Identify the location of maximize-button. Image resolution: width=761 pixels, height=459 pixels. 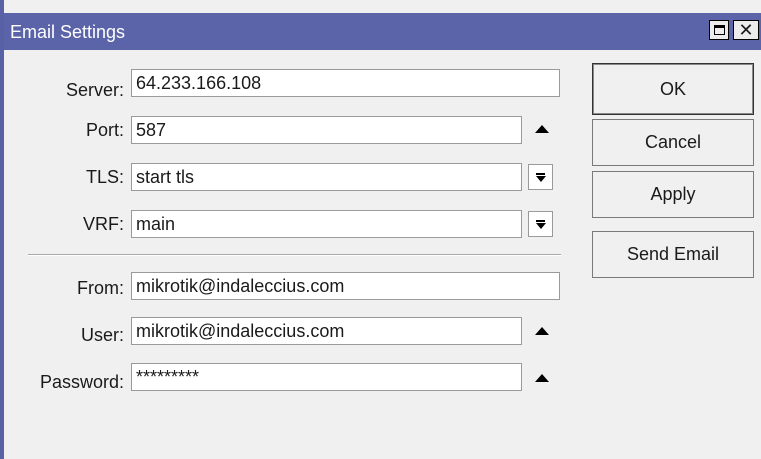
(719, 30).